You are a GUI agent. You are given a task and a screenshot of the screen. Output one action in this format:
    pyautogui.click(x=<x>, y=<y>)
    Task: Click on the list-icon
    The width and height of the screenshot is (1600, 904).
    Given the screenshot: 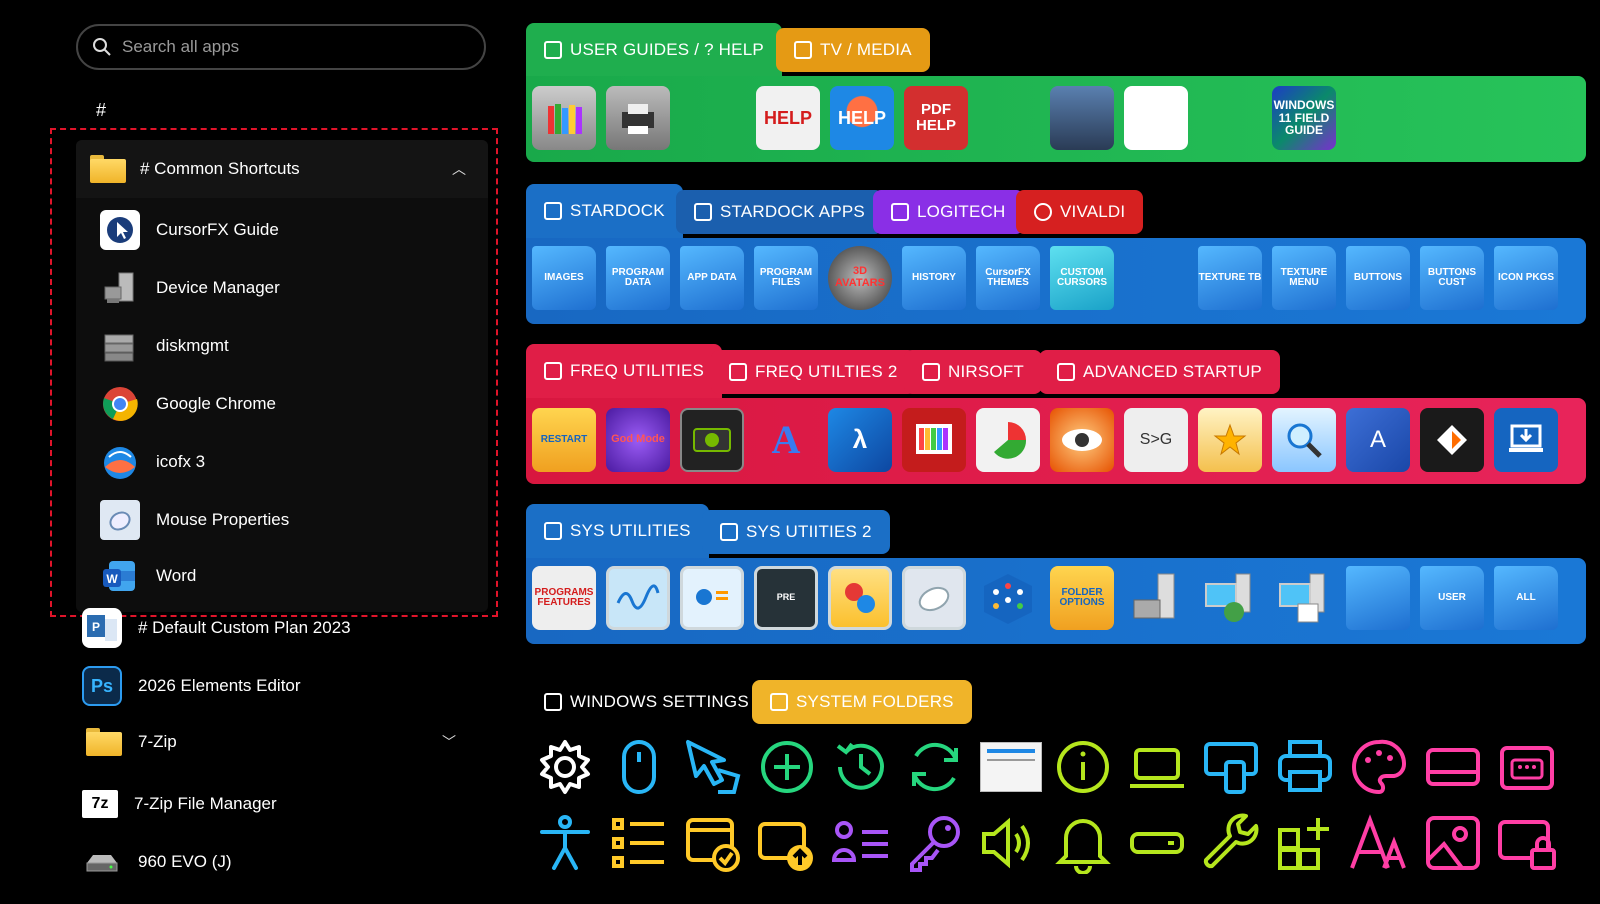 What is the action you would take?
    pyautogui.click(x=639, y=843)
    